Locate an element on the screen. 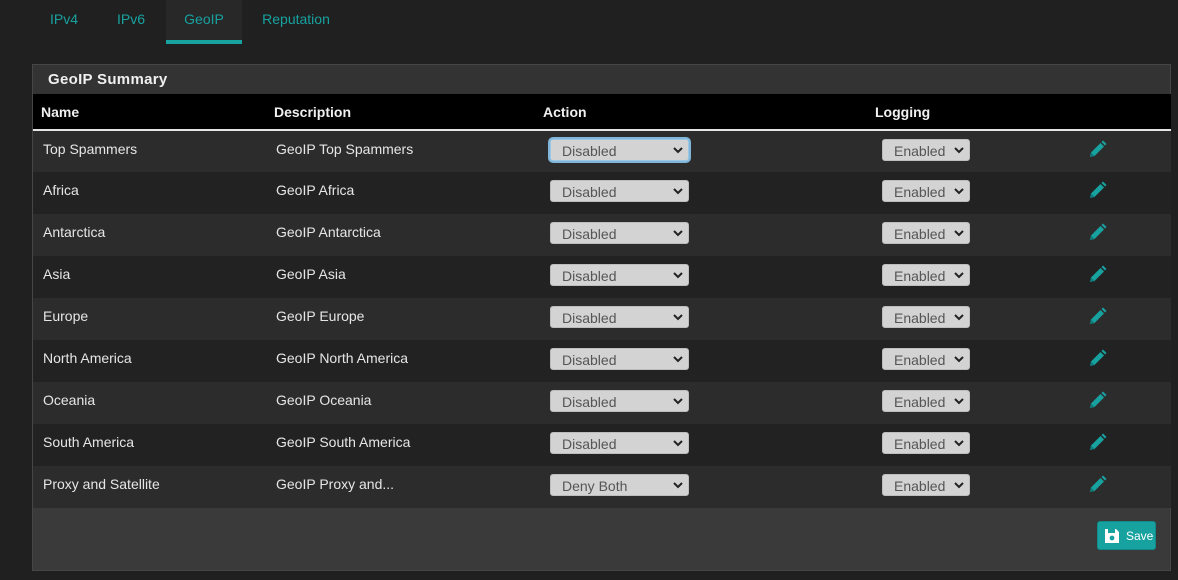 This screenshot has width=1178, height=580. column-header-description: Description is located at coordinates (313, 111).